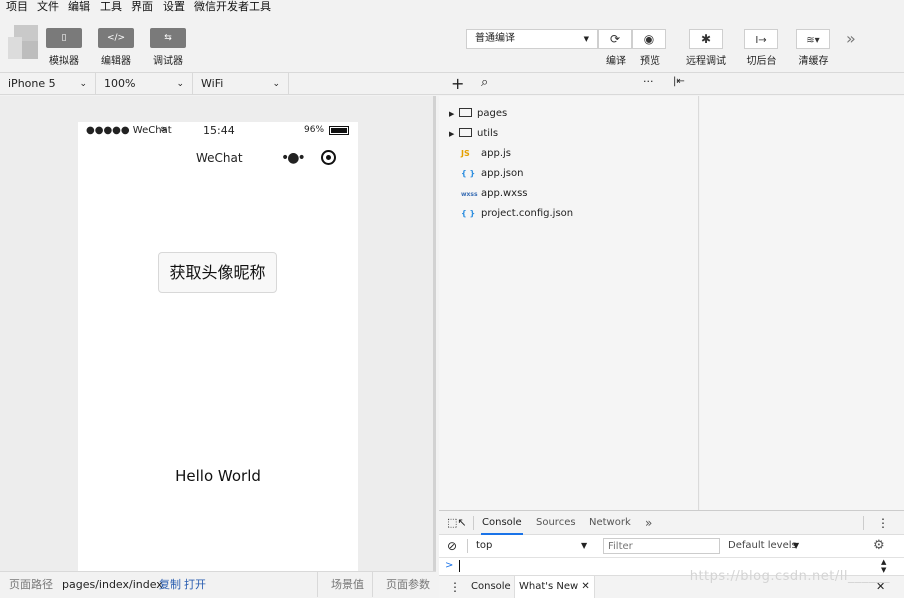  What do you see at coordinates (761, 61) in the screenshot?
I see `background-label: 切后台` at bounding box center [761, 61].